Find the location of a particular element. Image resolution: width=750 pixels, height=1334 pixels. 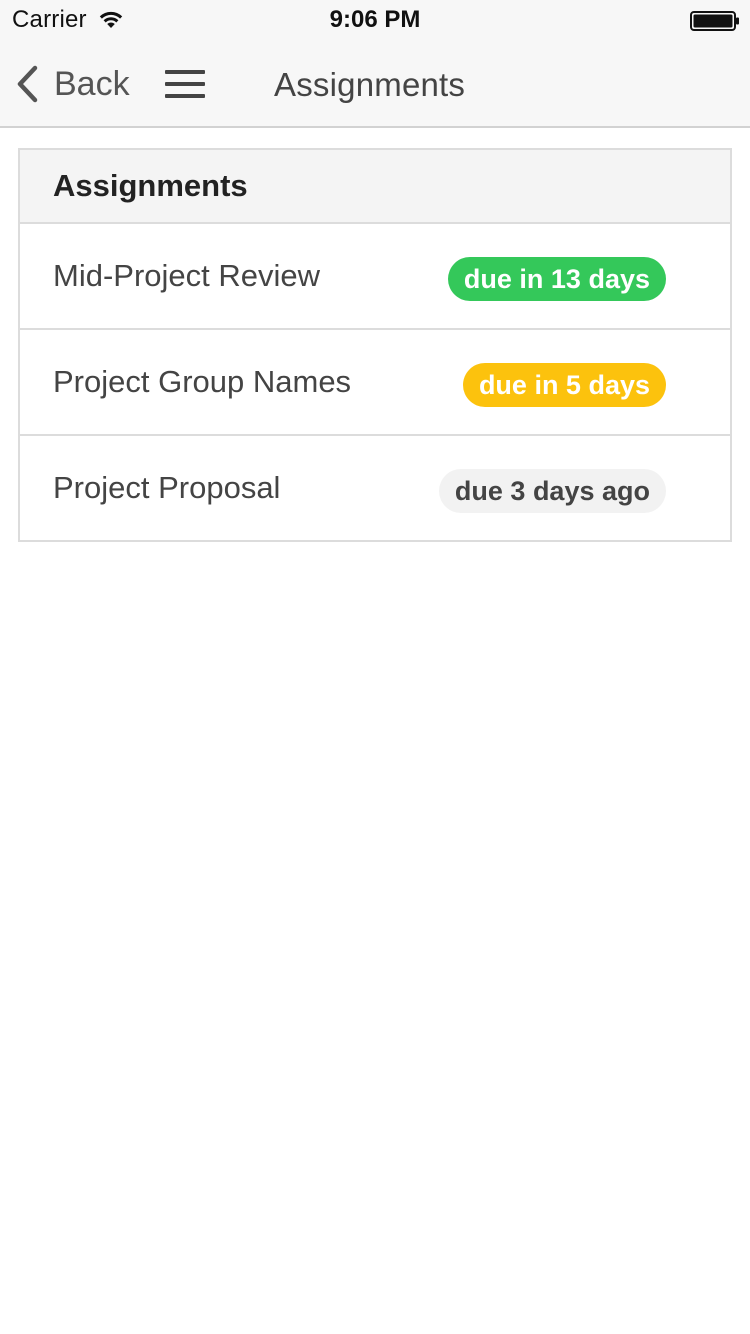

back-button: Back is located at coordinates (79, 84).